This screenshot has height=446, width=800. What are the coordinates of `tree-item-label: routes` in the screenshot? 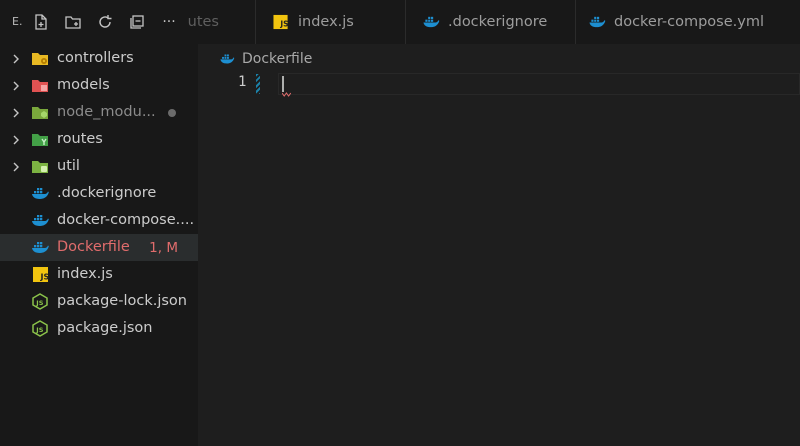 It's located at (80, 139).